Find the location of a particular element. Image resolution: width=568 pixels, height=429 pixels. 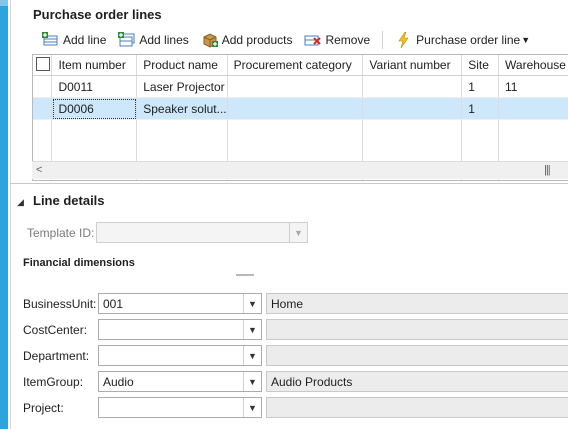

add-products-icon is located at coordinates (210, 40).